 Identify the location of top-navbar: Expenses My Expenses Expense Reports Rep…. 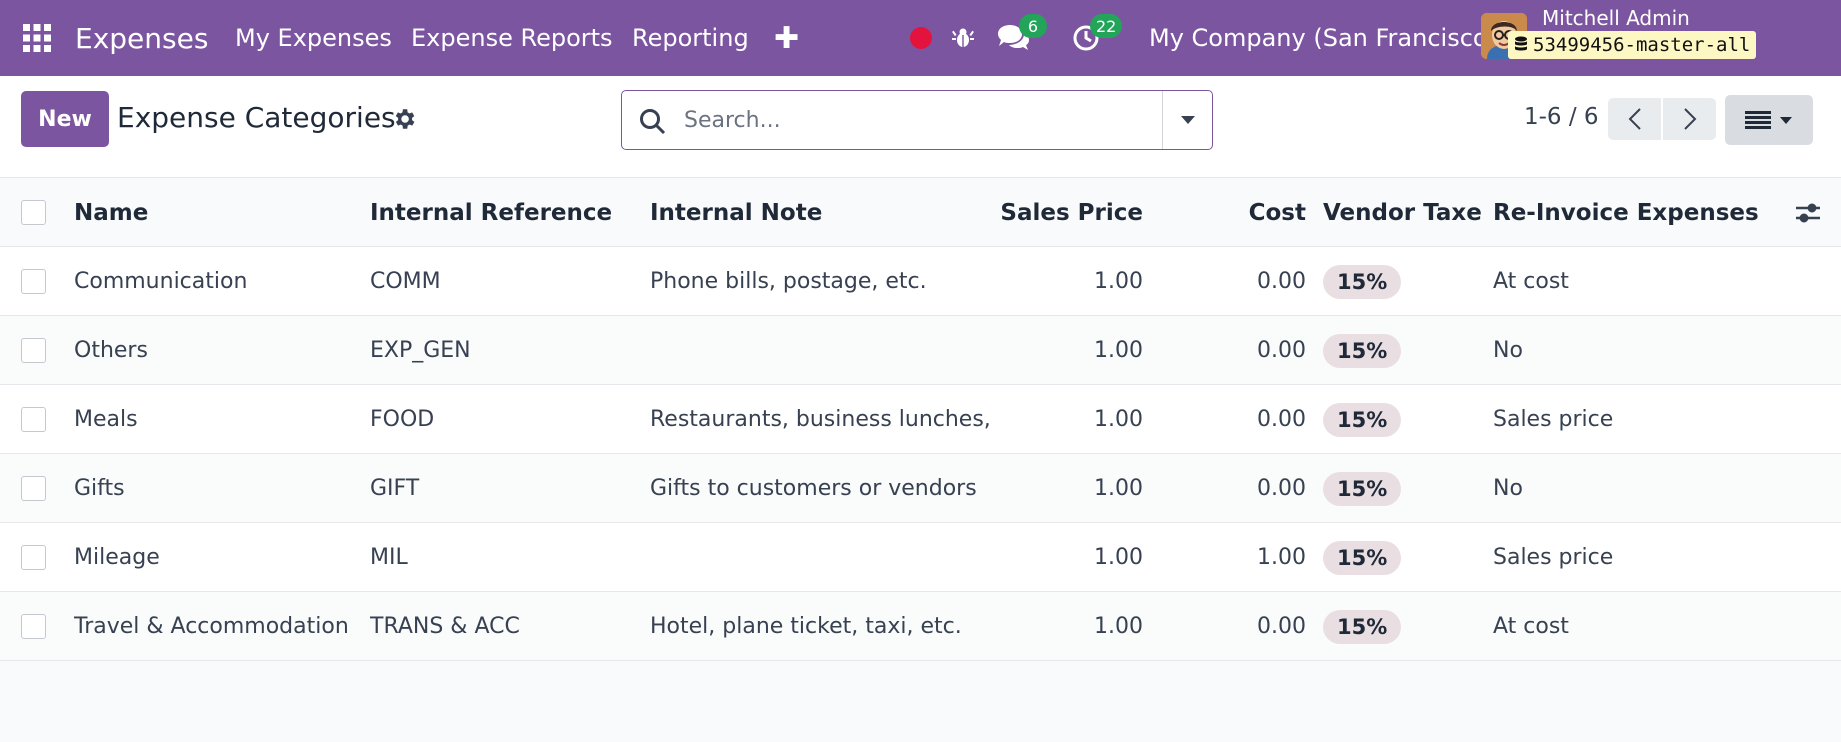
(920, 38).